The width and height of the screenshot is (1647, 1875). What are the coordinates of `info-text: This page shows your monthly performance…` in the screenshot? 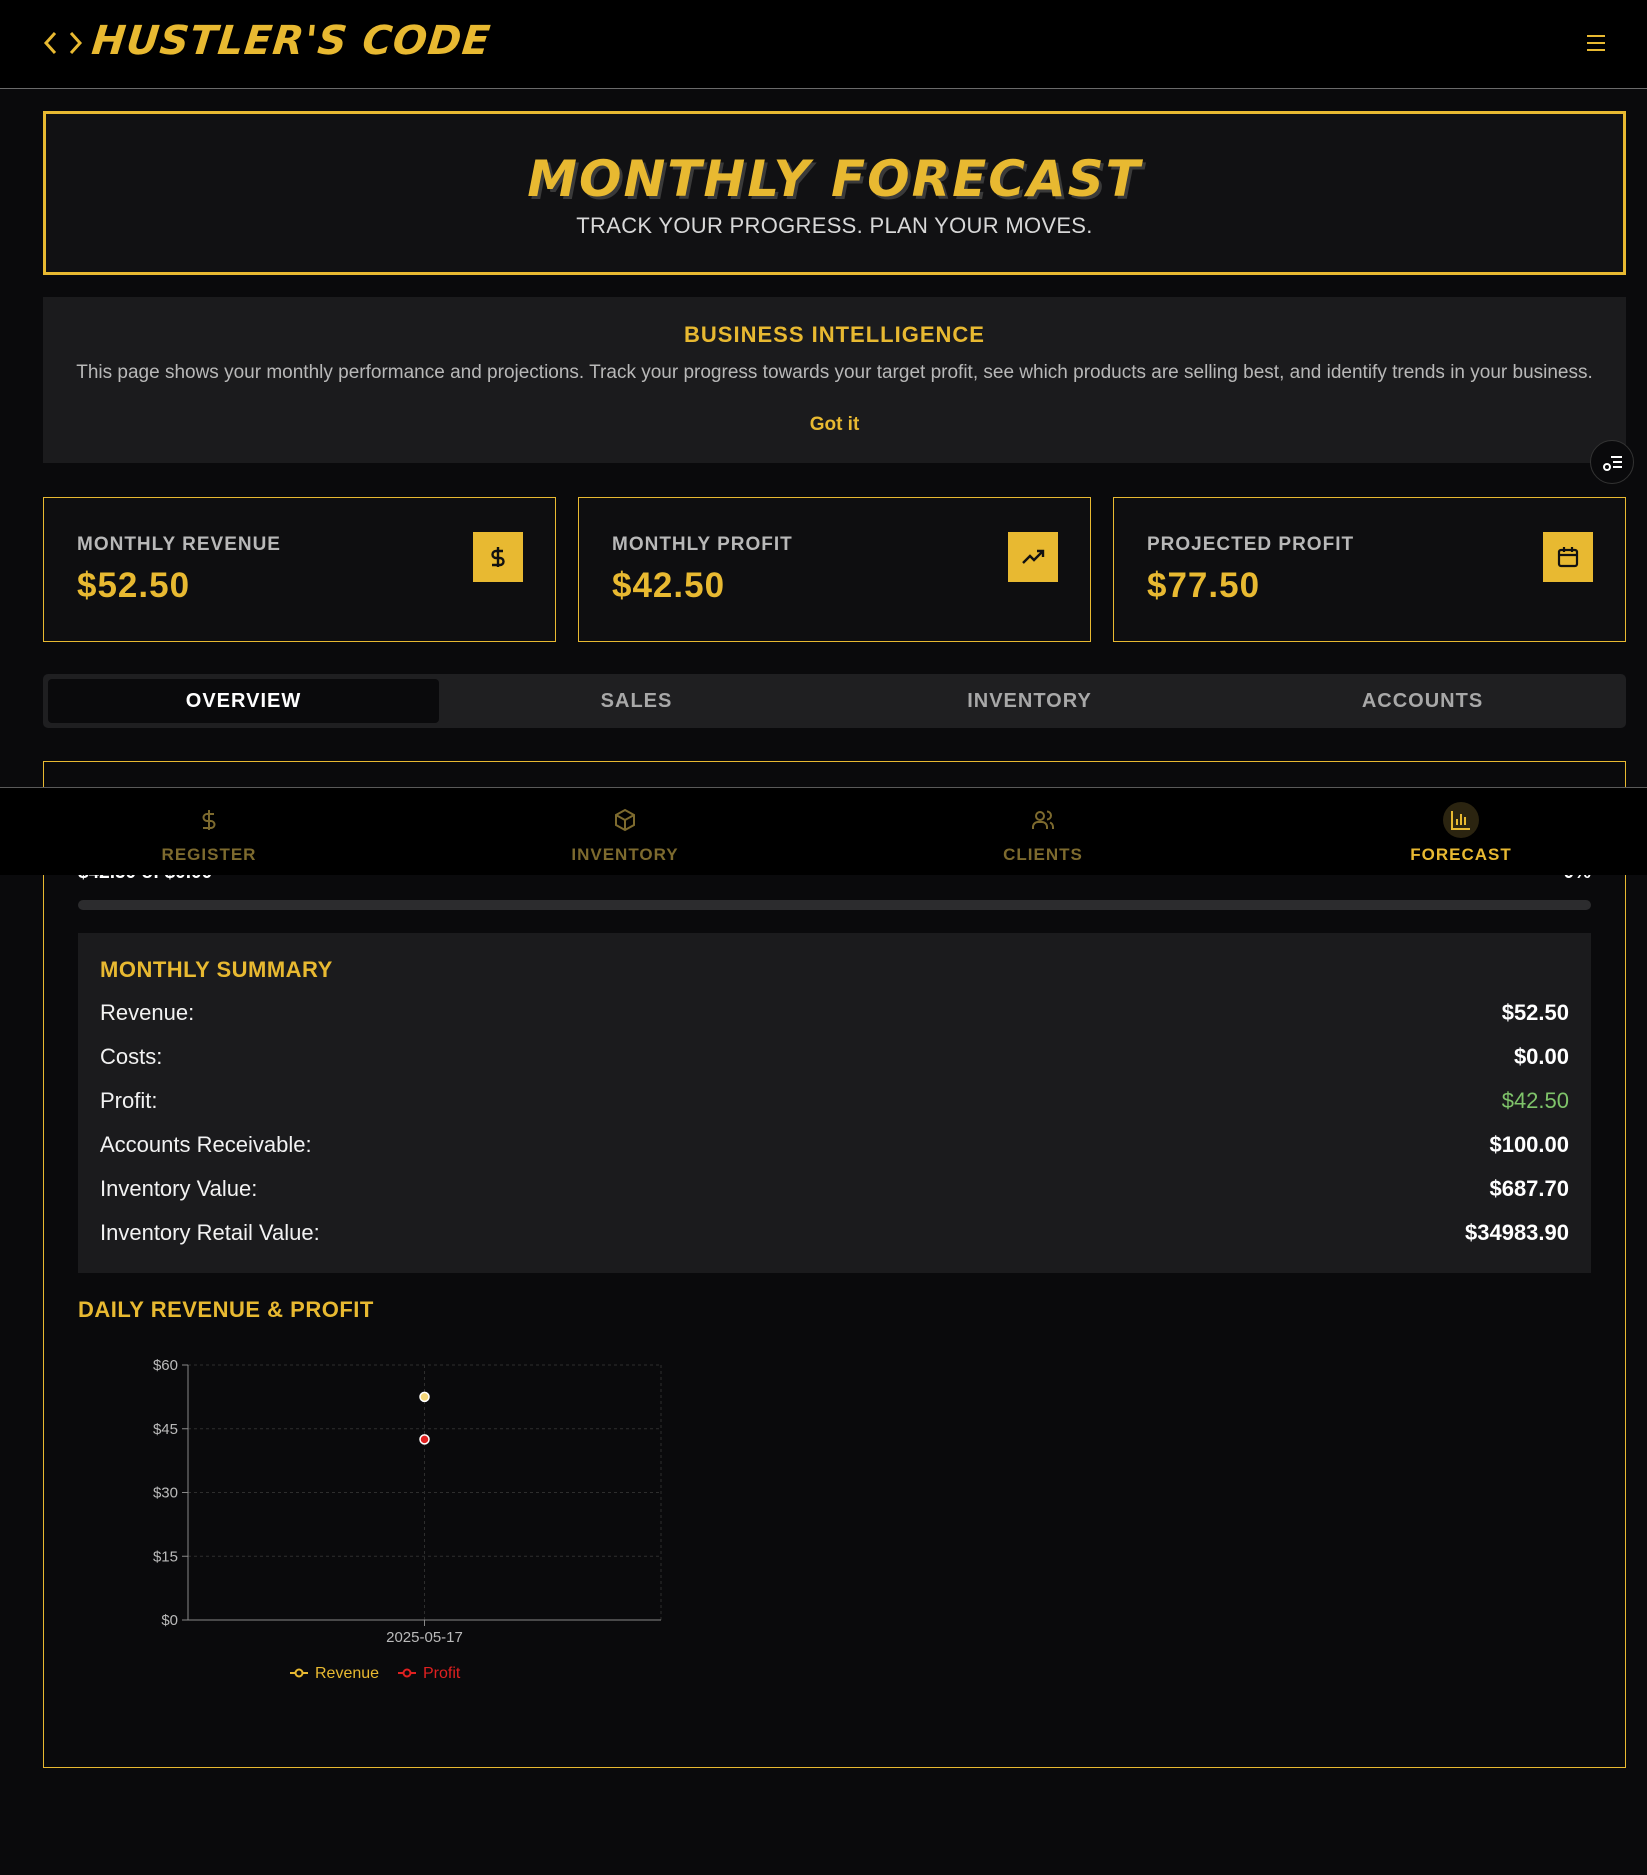 It's located at (834, 372).